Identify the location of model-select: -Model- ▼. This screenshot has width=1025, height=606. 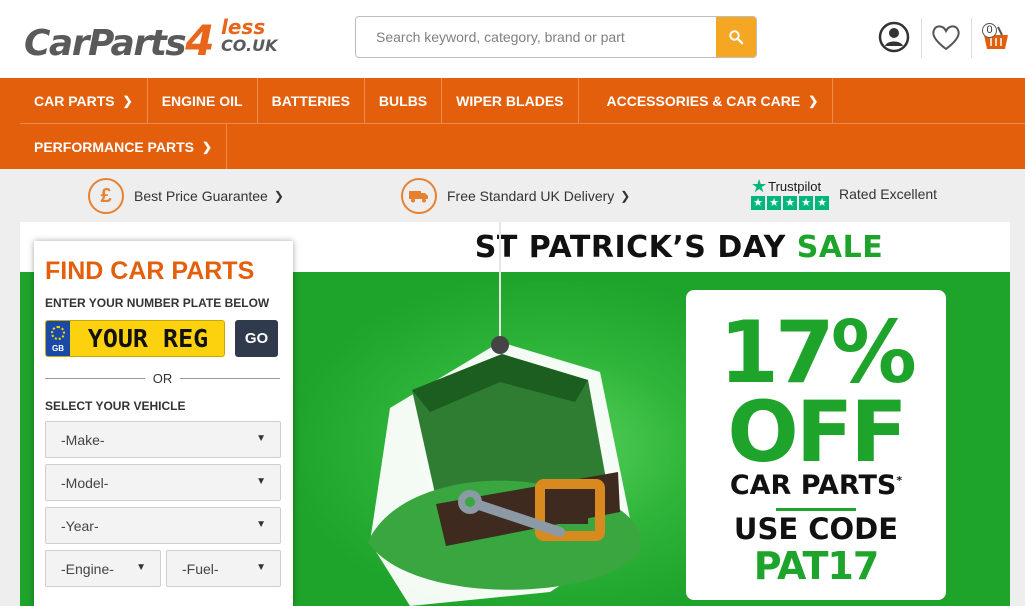
(163, 482).